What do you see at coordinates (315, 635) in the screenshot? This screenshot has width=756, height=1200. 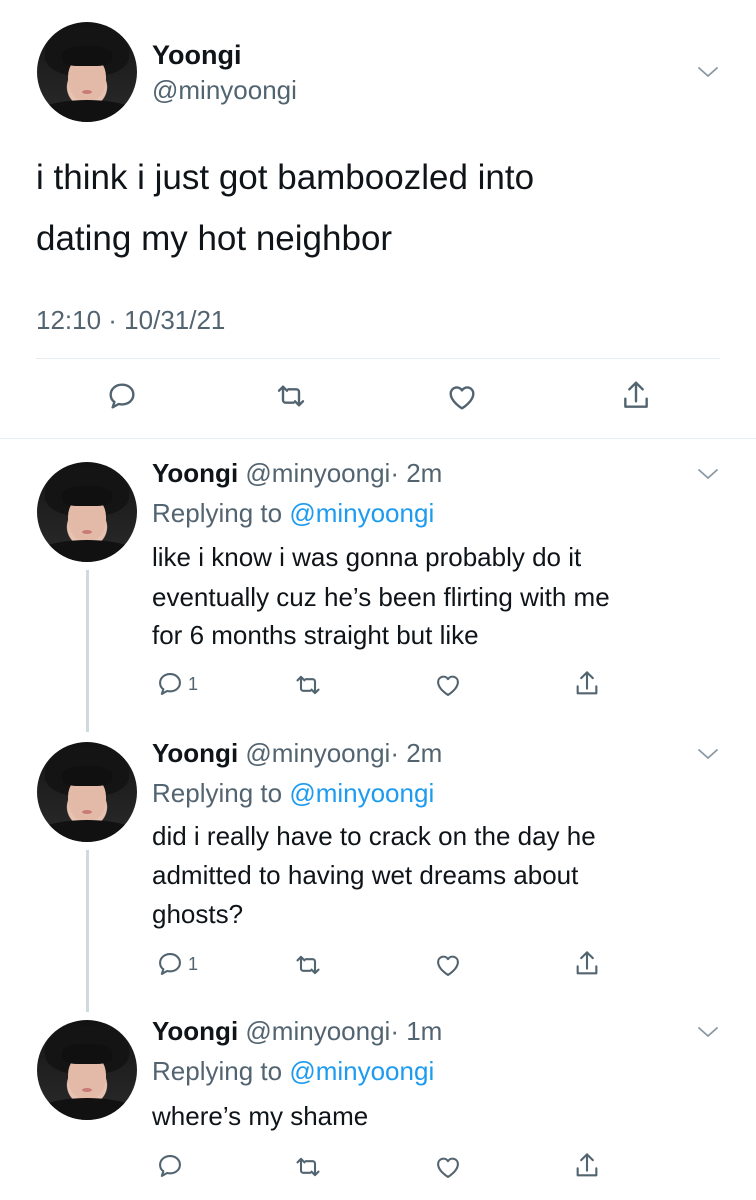 I see `tweet-text-line-3: for 6 months straight but like` at bounding box center [315, 635].